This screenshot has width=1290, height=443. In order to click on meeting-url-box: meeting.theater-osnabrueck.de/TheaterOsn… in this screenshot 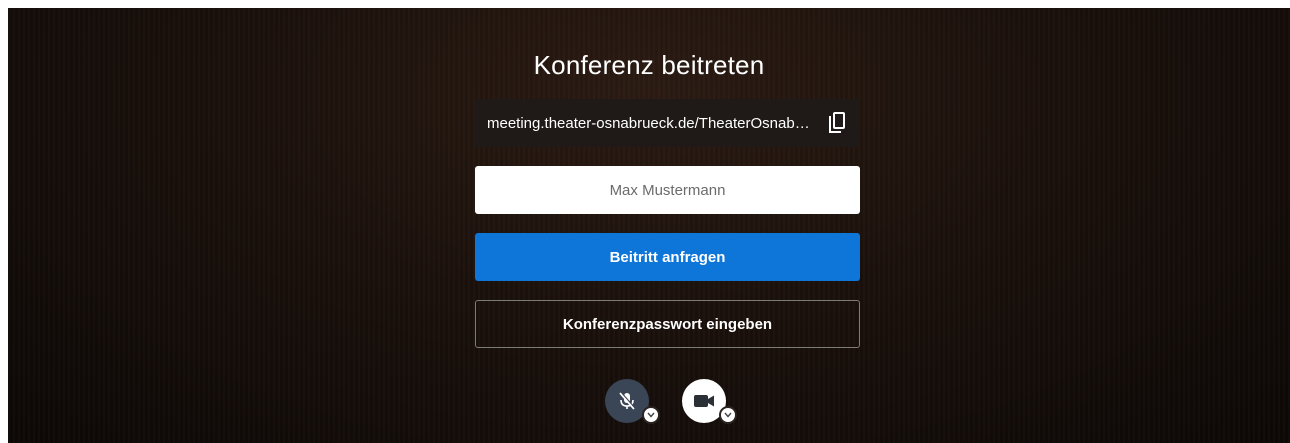, I will do `click(667, 123)`.